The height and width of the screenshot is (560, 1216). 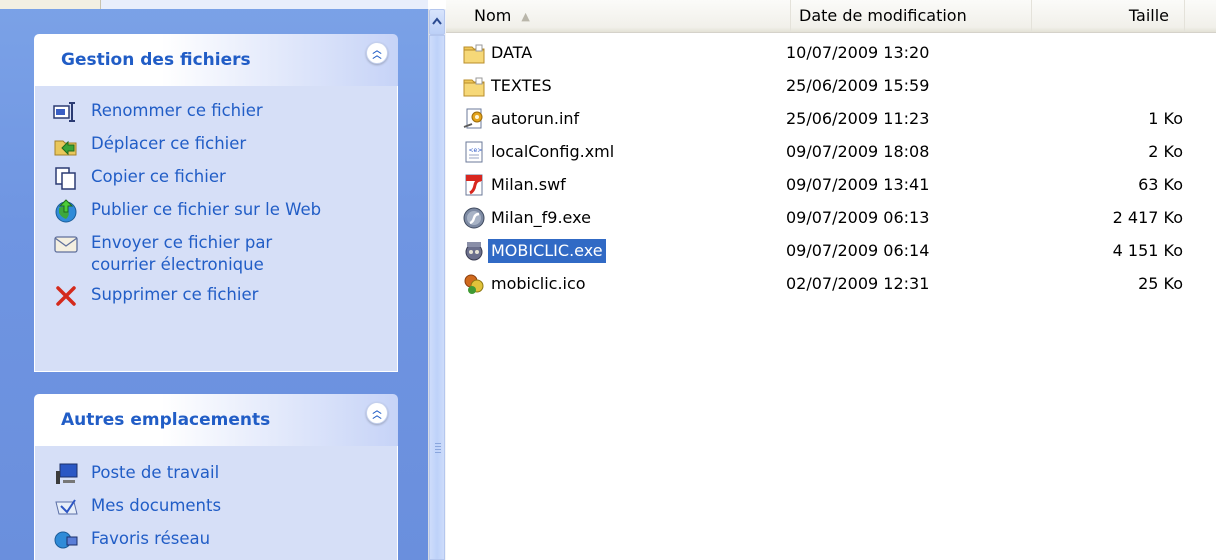 I want to click on file-row: <e> localConfig.xml 09/07/2009 18:08 2 Ko, so click(x=831, y=152).